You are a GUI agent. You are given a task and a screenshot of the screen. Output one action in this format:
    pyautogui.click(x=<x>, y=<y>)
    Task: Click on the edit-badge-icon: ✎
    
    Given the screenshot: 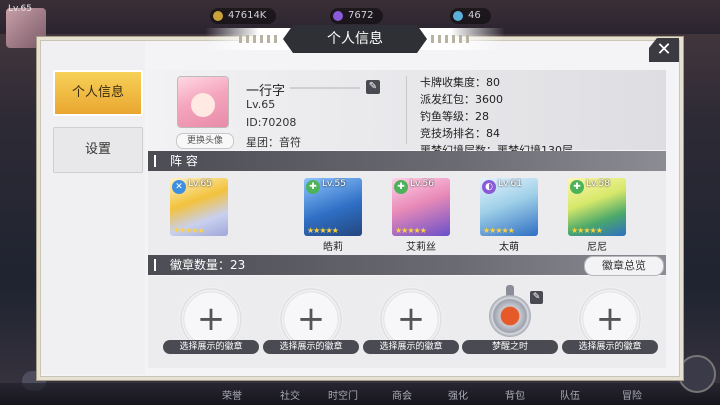 What is the action you would take?
    pyautogui.click(x=536, y=297)
    